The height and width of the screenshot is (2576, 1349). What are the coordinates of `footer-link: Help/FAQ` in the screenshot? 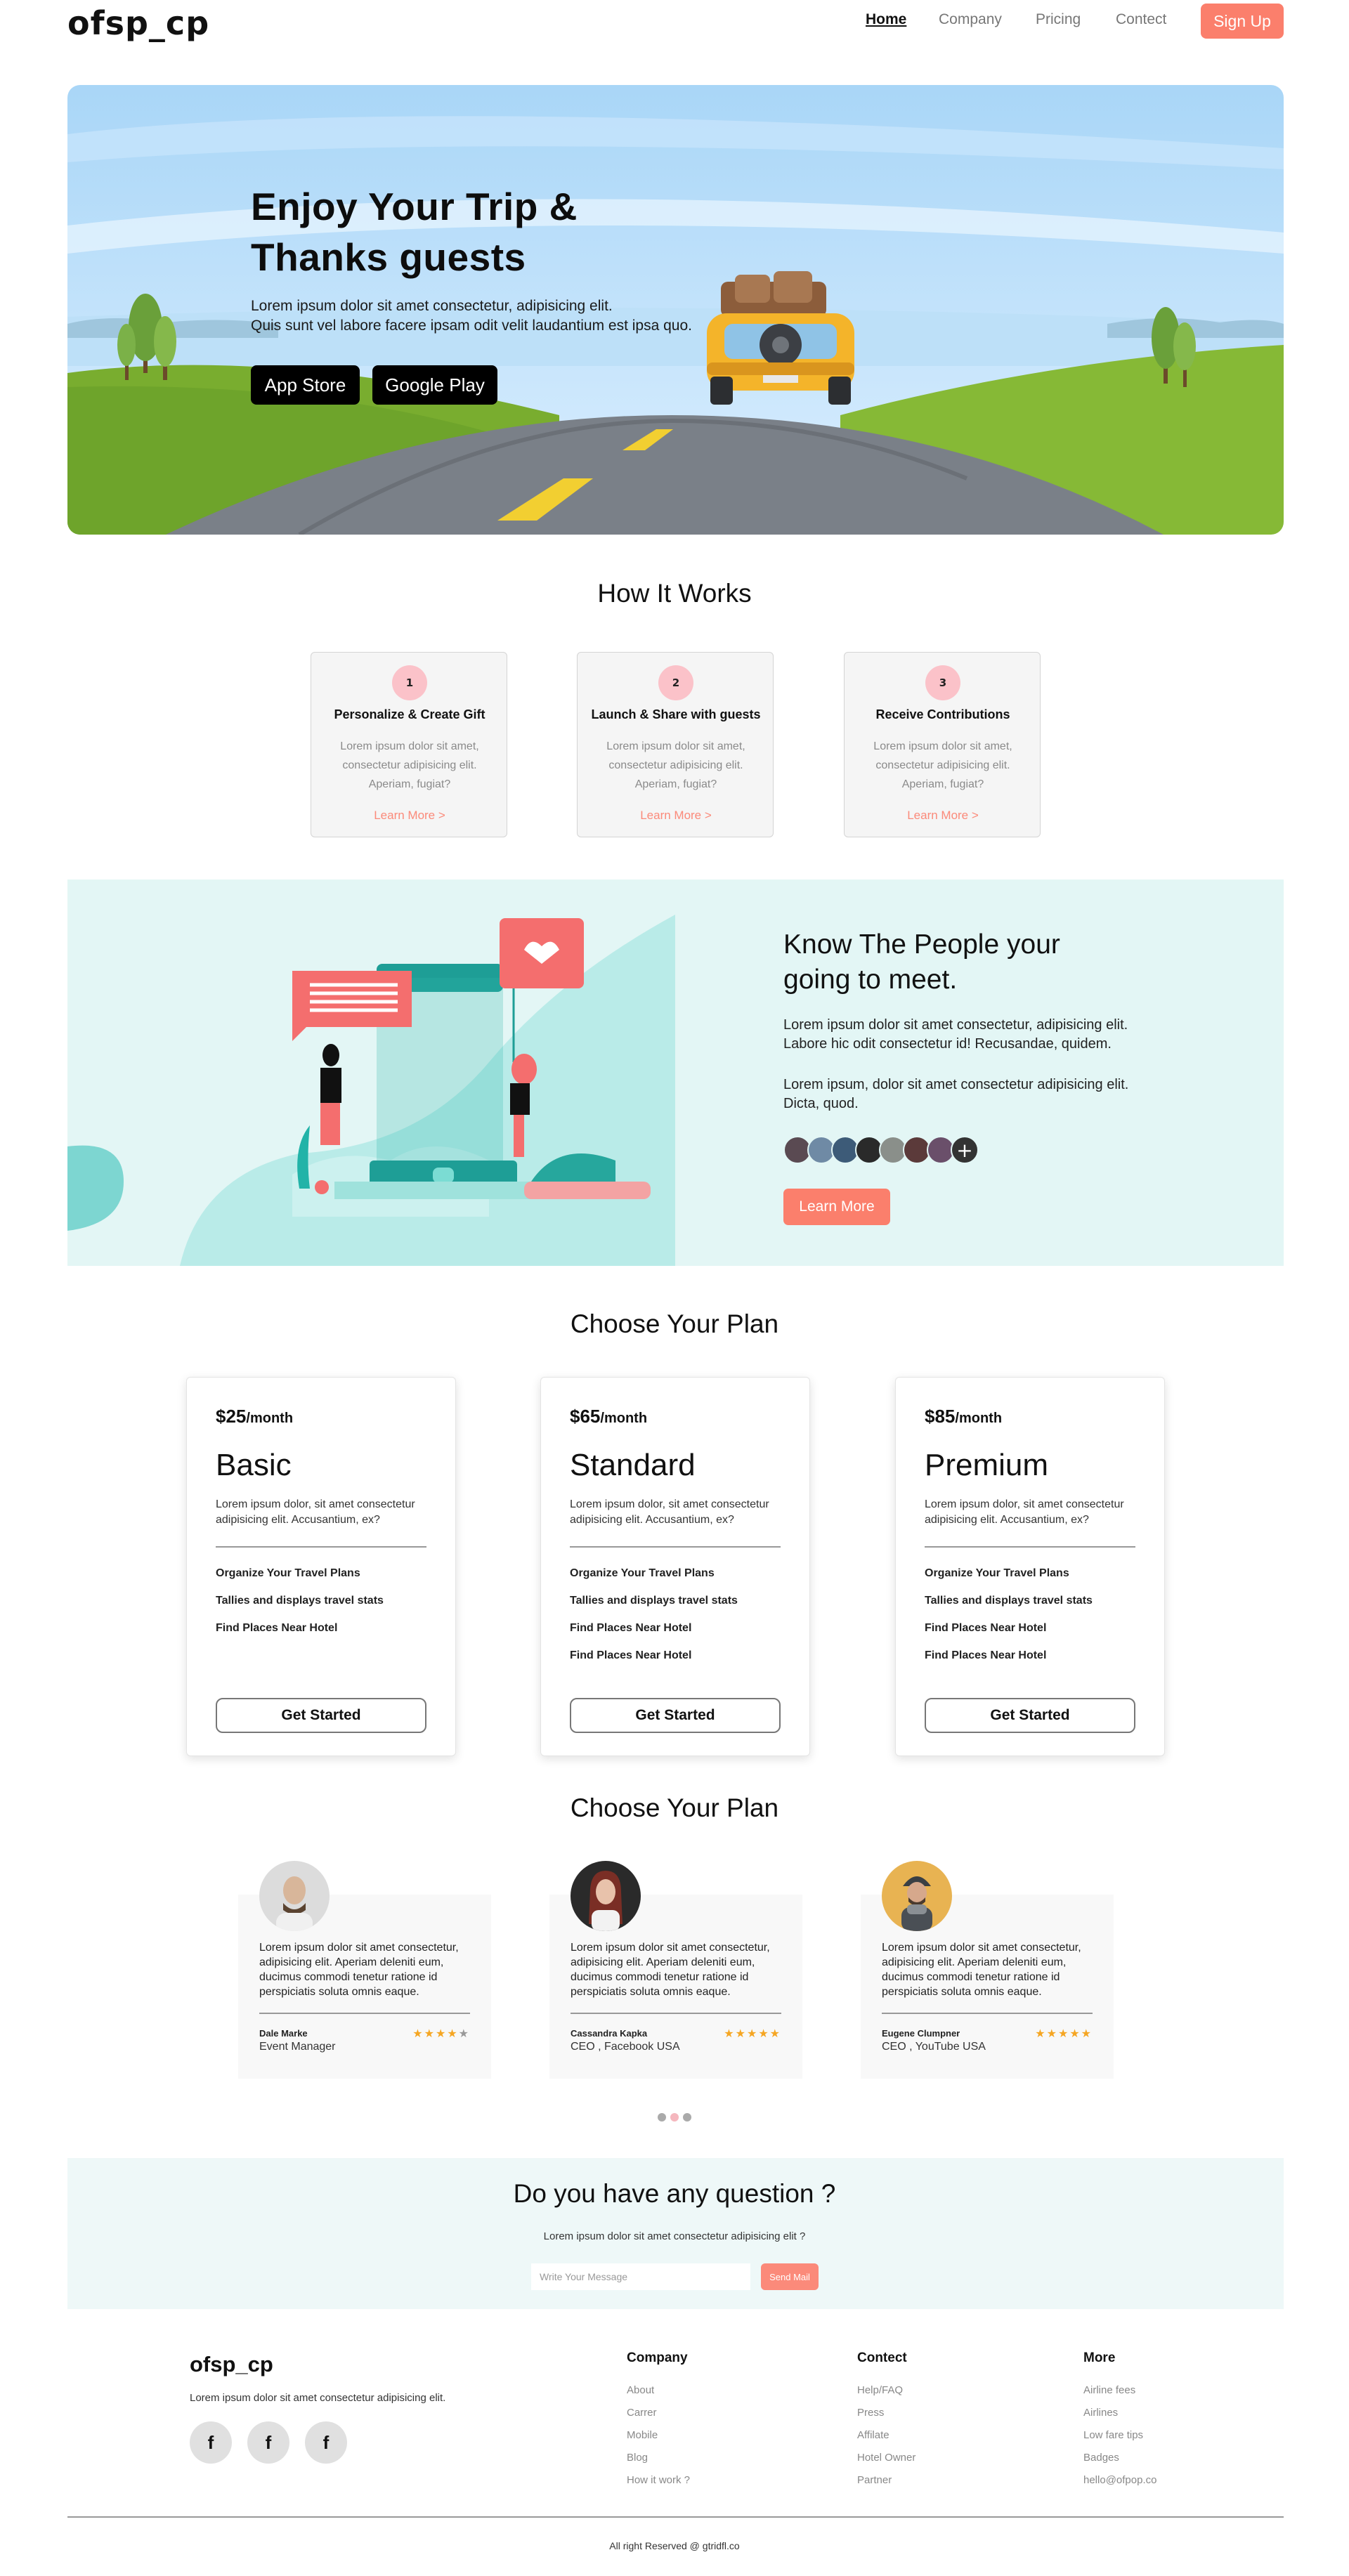 It's located at (880, 2390).